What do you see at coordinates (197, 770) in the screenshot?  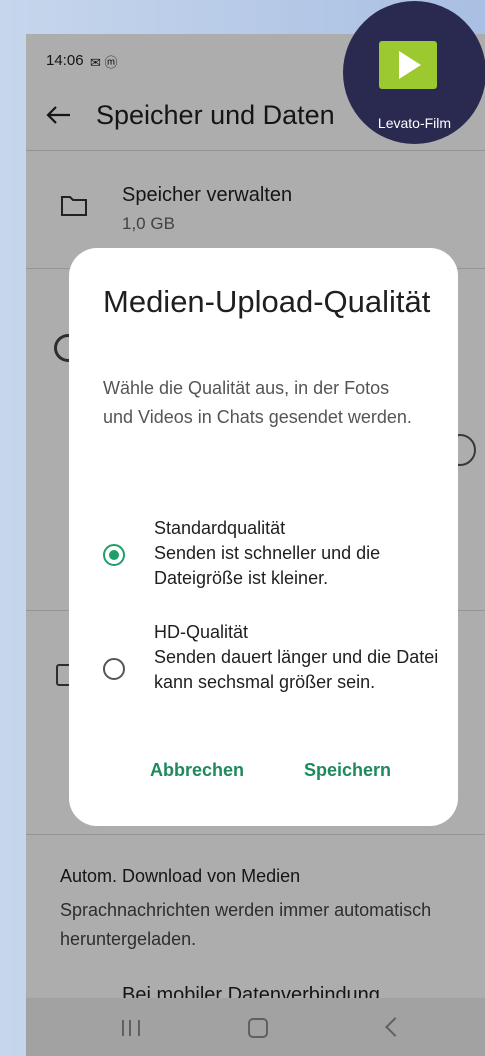 I see `cancel-button: Abbrechen` at bounding box center [197, 770].